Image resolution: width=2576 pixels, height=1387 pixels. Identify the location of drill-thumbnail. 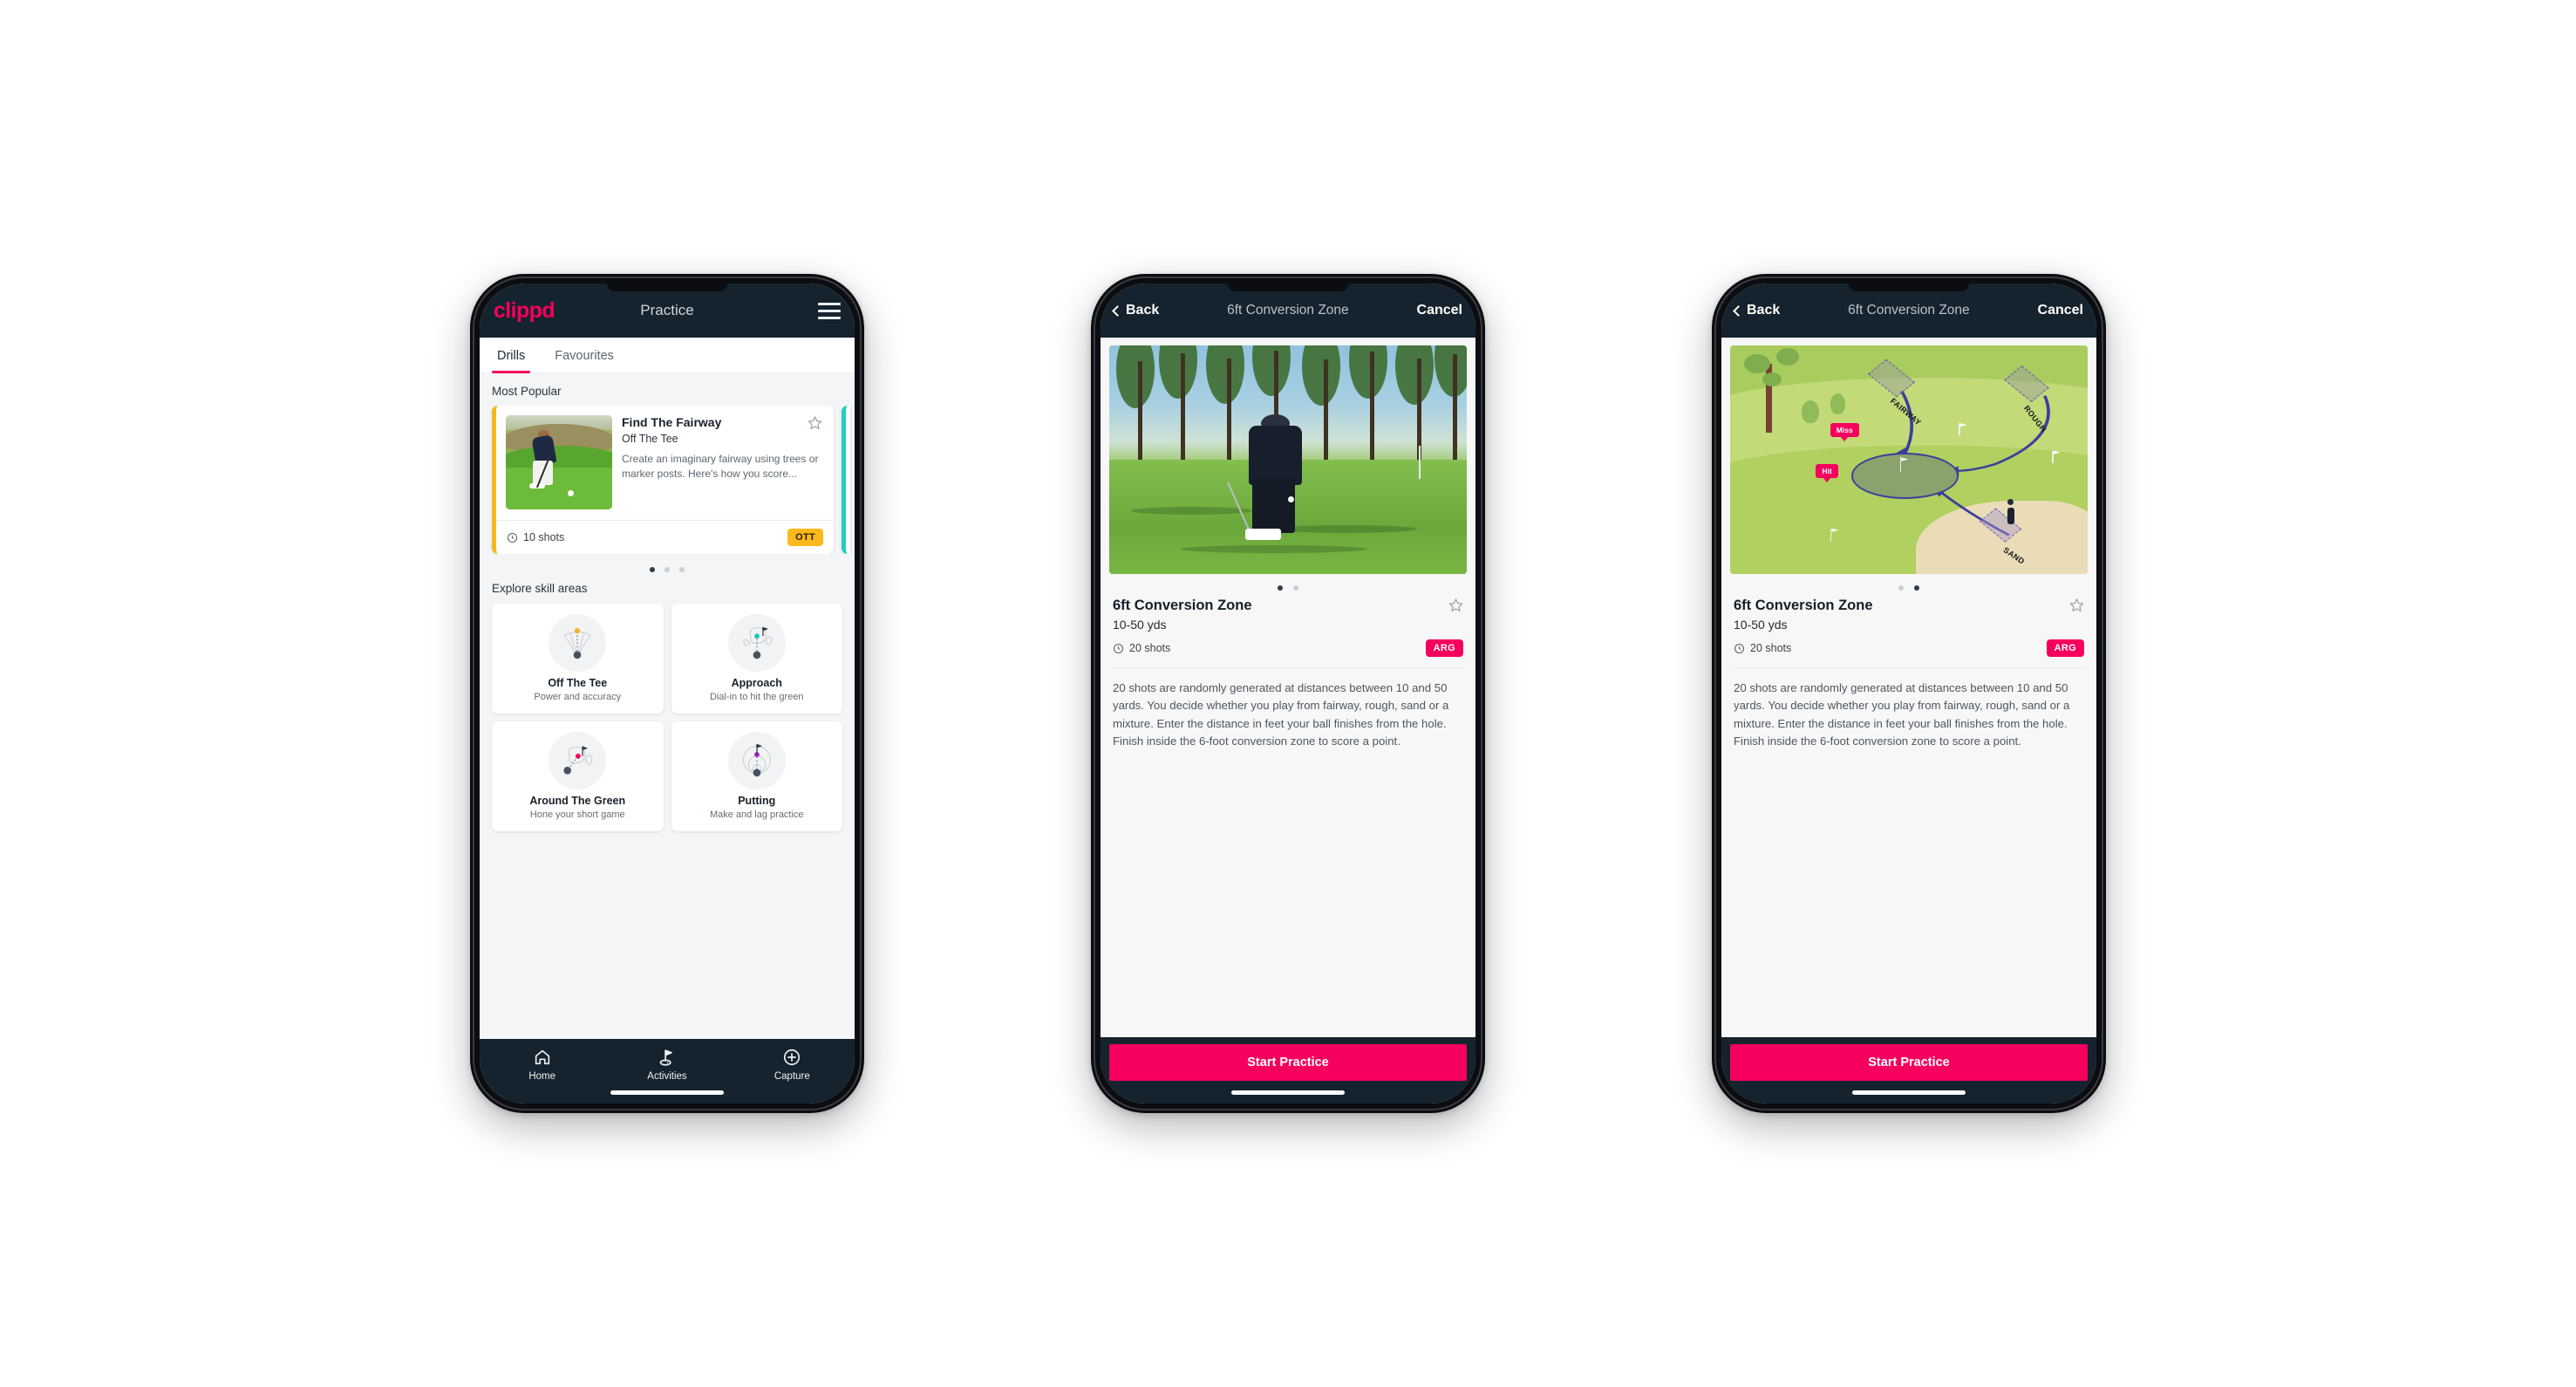
(559, 462).